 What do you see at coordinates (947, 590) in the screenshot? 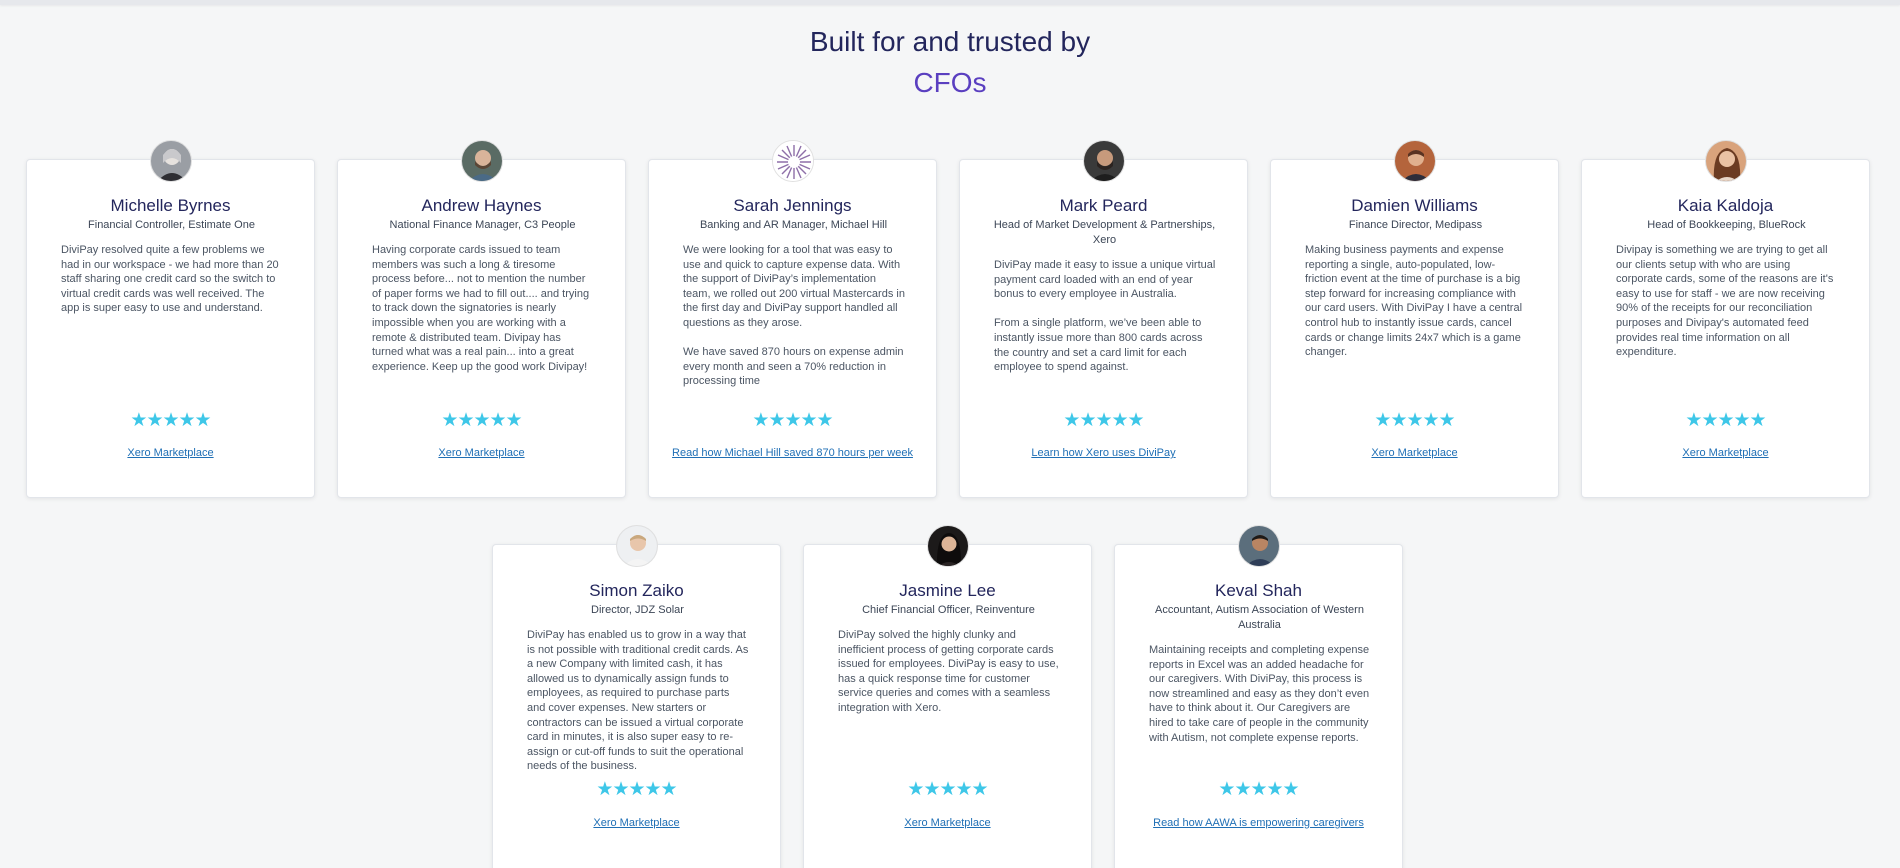
I see `person-name: Jasmine Lee` at bounding box center [947, 590].